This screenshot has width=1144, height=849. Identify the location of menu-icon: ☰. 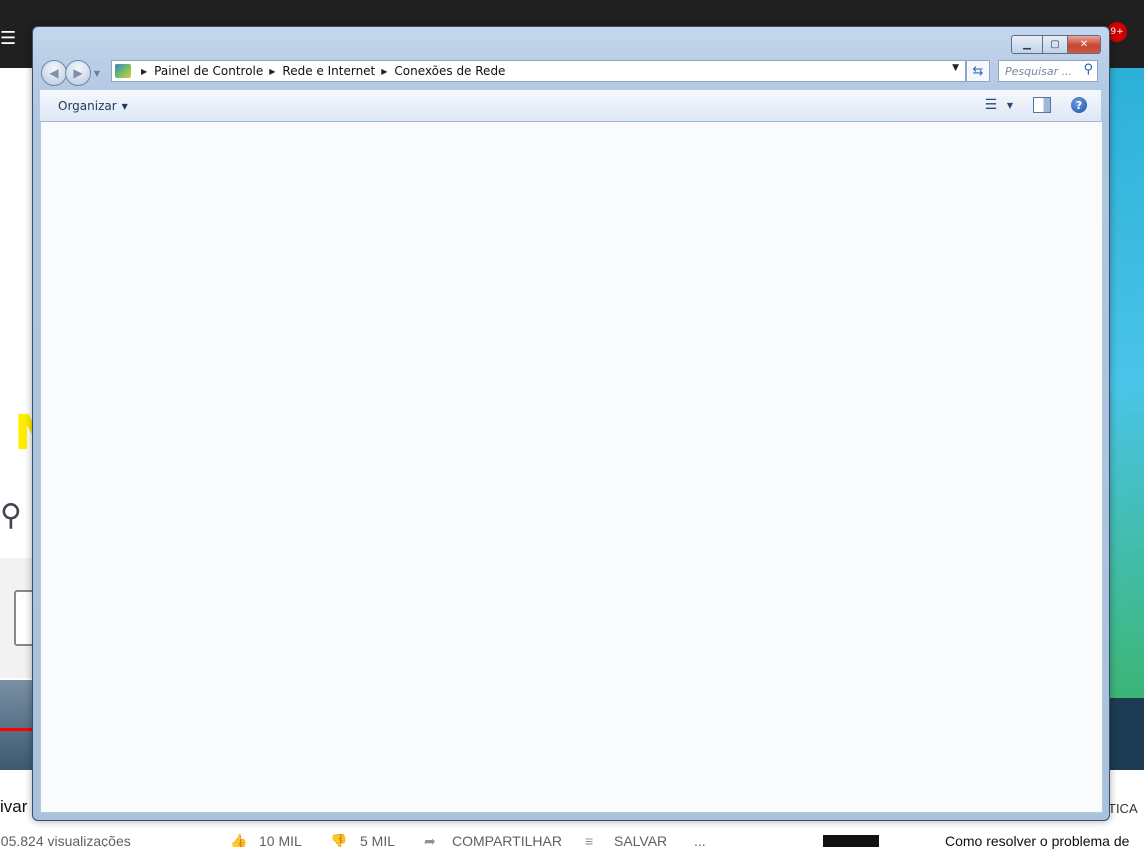
(8, 38).